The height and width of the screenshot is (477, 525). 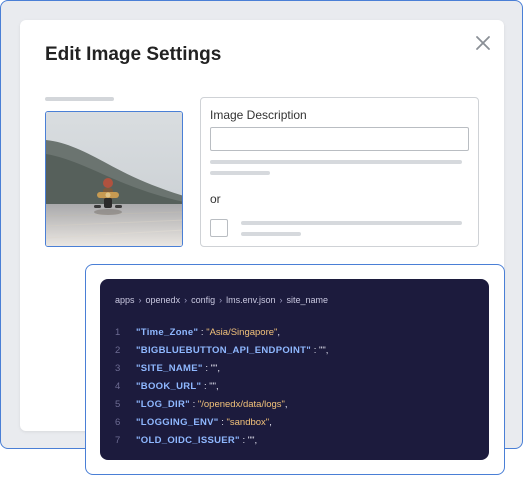 I want to click on modal-title: Edit Image Settings, so click(x=133, y=54).